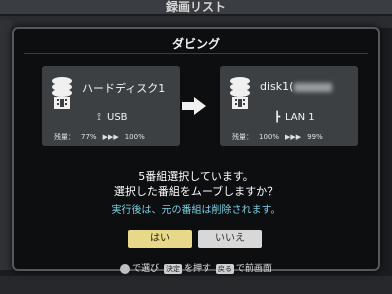  Describe the element at coordinates (110, 137) in the screenshot. I see `source-remain-arrows: ▶▶▶` at that location.